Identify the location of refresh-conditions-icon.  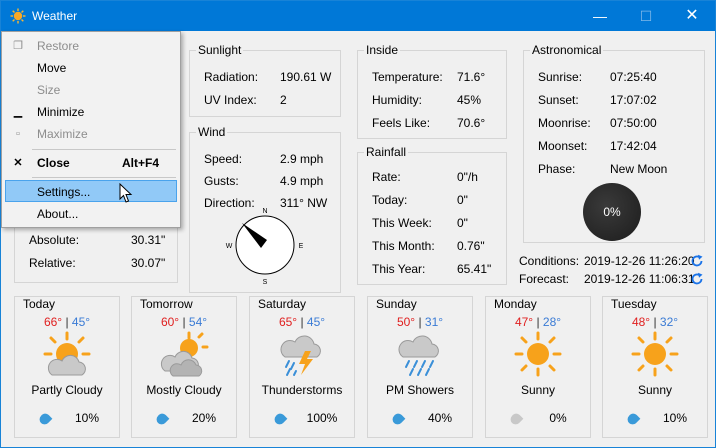
(697, 261).